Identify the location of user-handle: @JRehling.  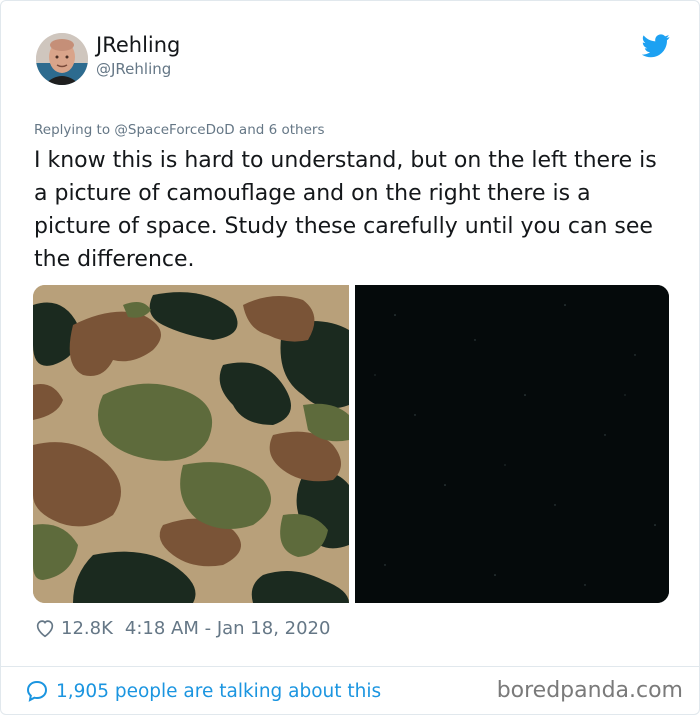
(133, 69).